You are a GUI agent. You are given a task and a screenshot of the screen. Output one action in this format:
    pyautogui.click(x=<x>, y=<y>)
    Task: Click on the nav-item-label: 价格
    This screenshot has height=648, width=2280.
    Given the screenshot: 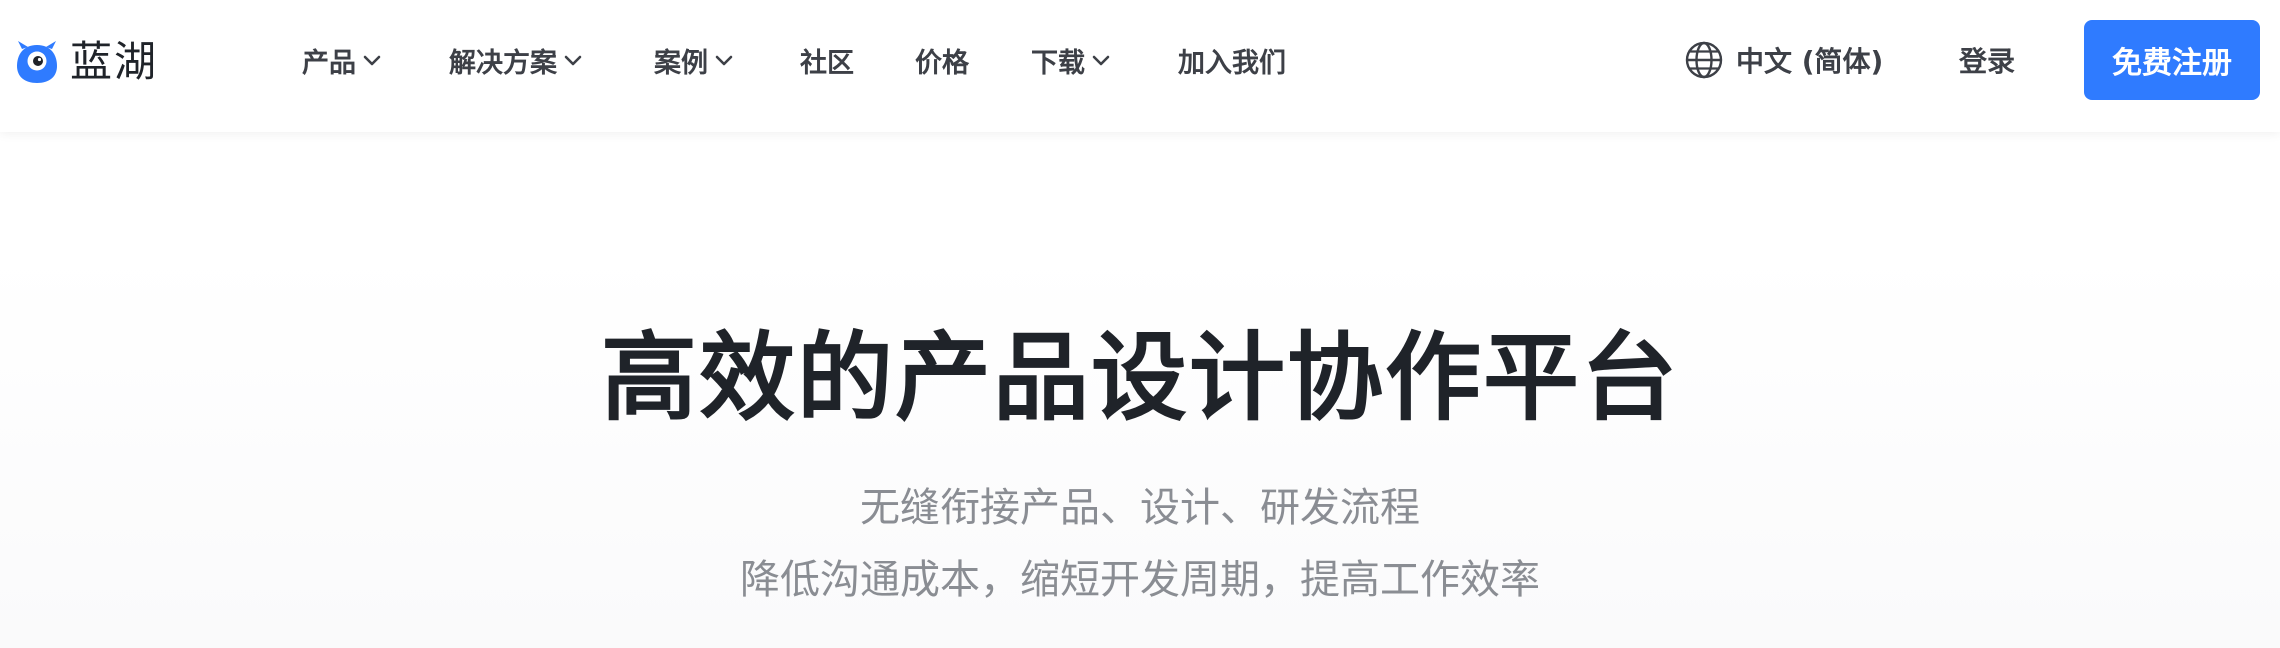 What is the action you would take?
    pyautogui.click(x=942, y=63)
    